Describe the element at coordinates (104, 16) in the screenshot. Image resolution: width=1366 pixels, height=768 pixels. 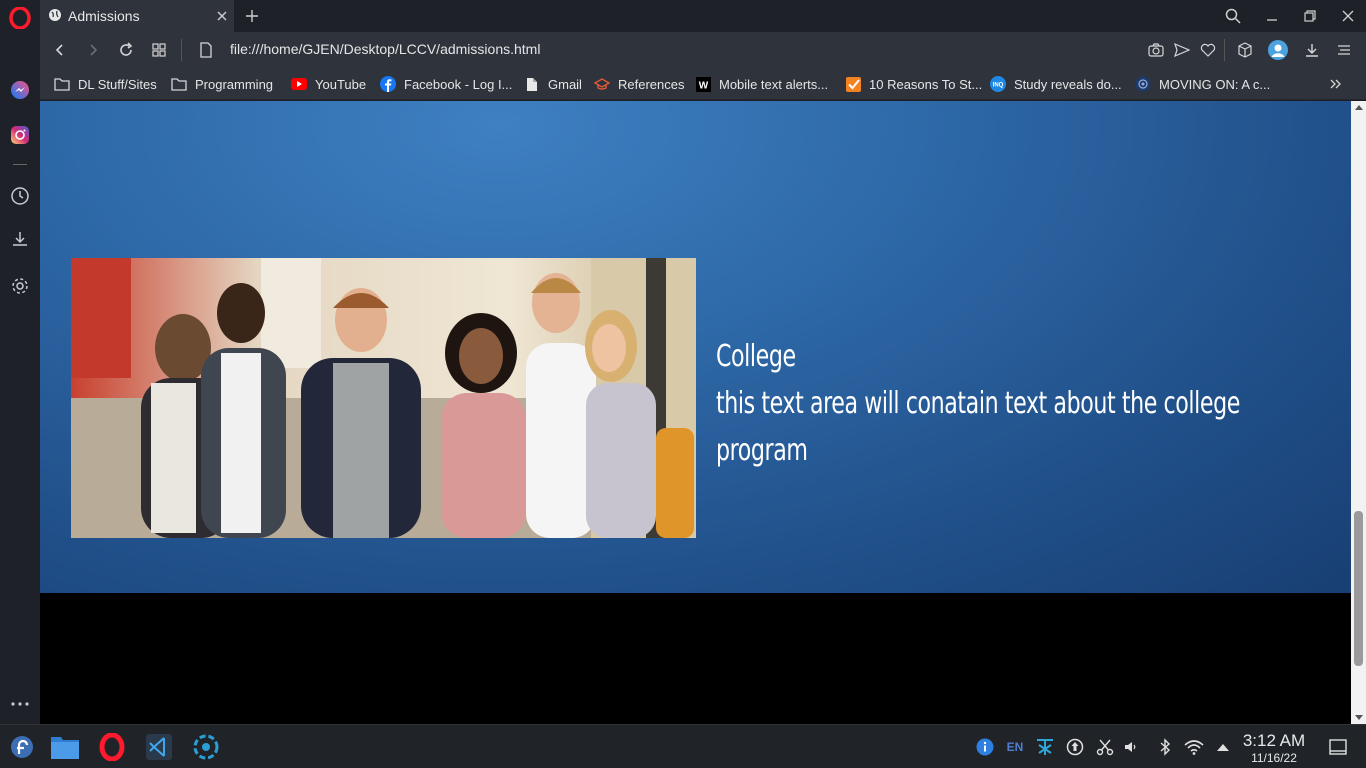
I see `tab-title: Admissions` at that location.